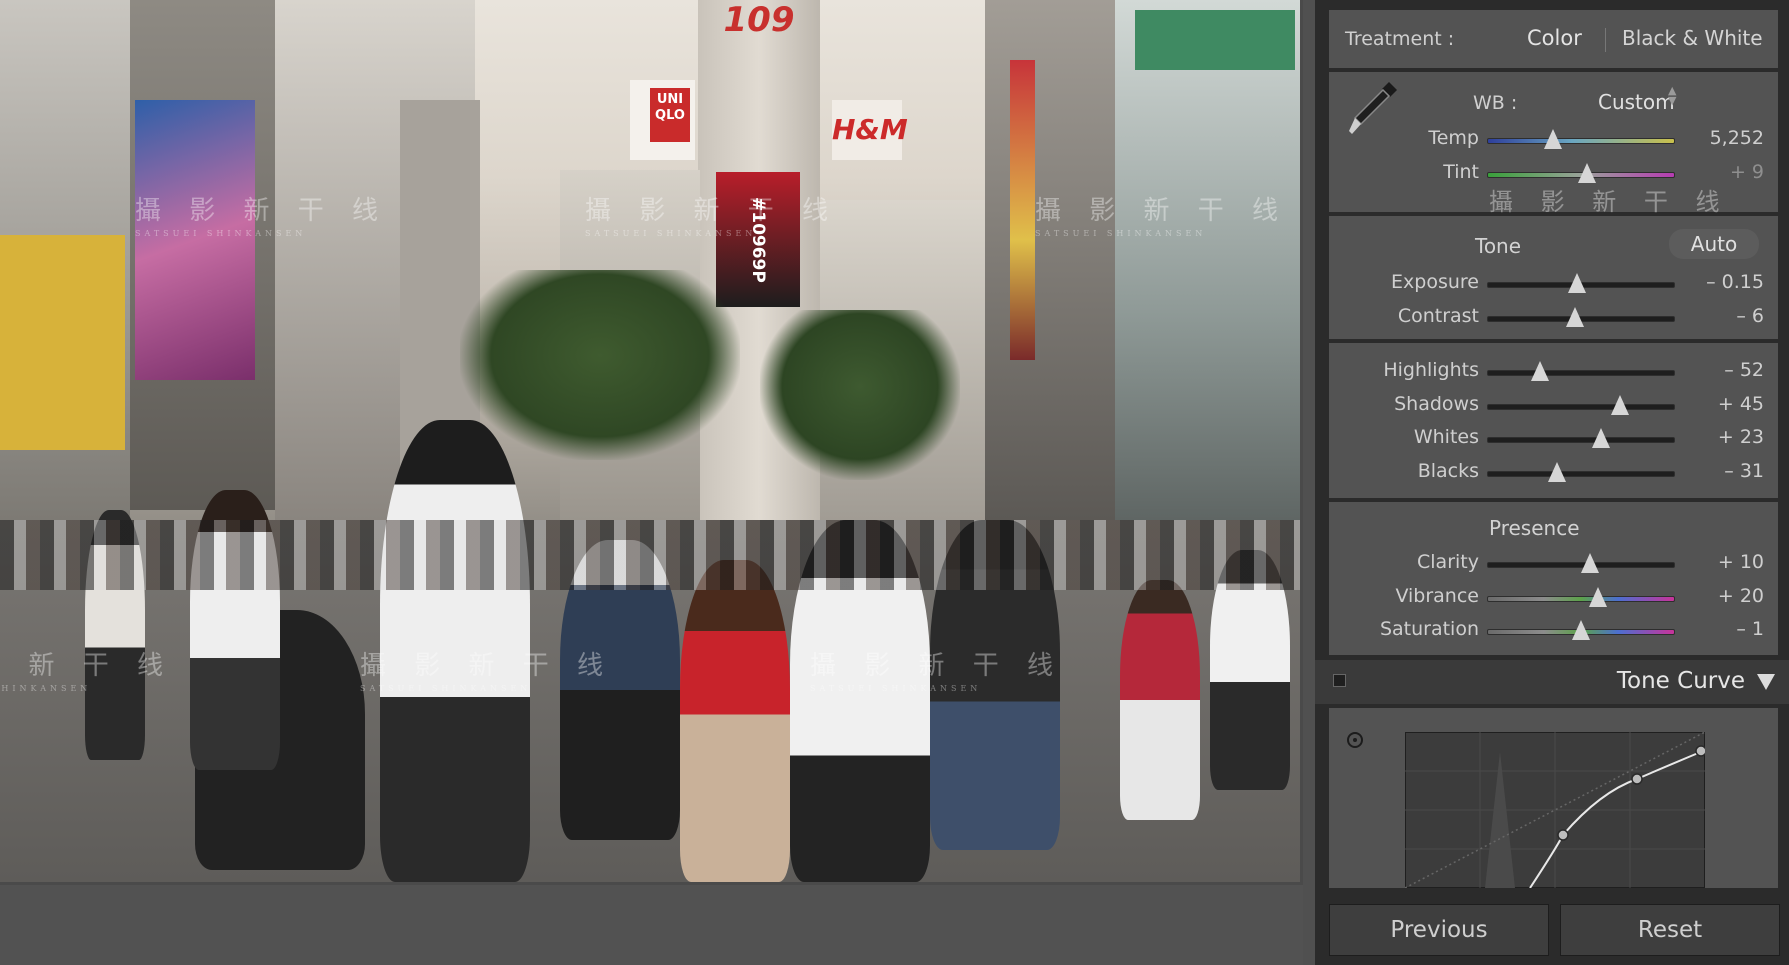  Describe the element at coordinates (1724, 138) in the screenshot. I see `temp-value: 5,252` at that location.